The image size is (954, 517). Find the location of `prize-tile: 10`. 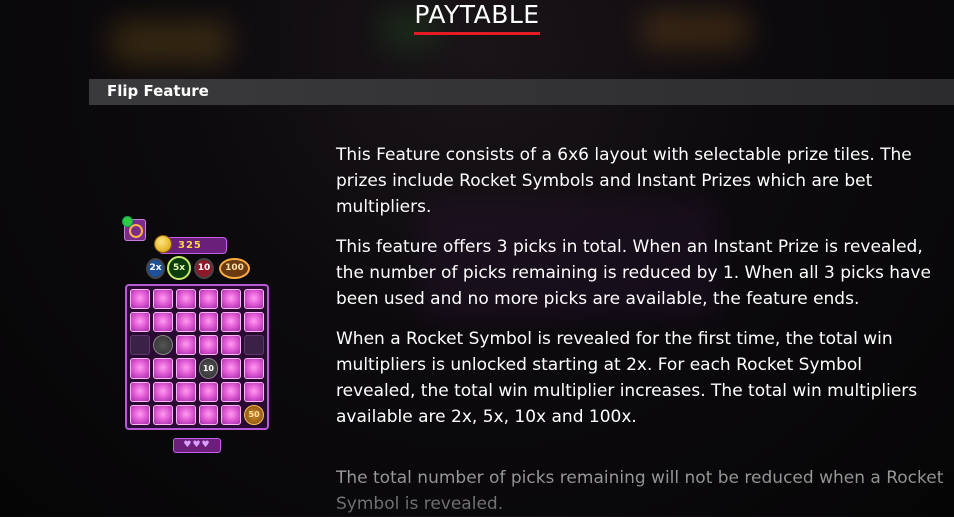

prize-tile: 10 is located at coordinates (208, 368).